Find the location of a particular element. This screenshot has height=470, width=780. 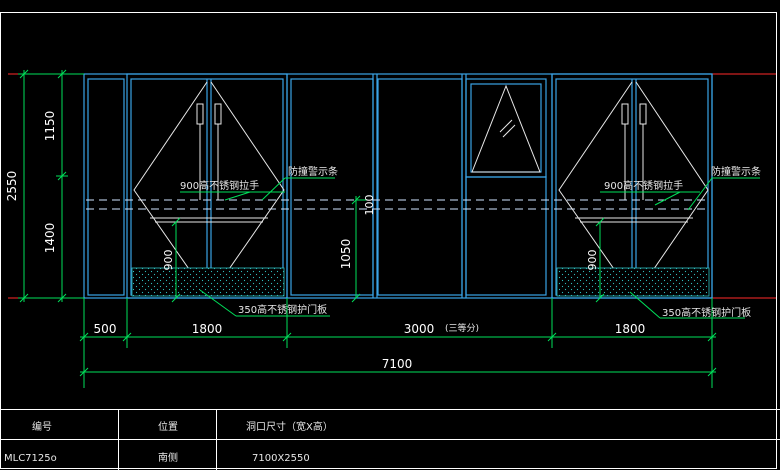

schedule-cell-size: 7100X2550 is located at coordinates (281, 458).